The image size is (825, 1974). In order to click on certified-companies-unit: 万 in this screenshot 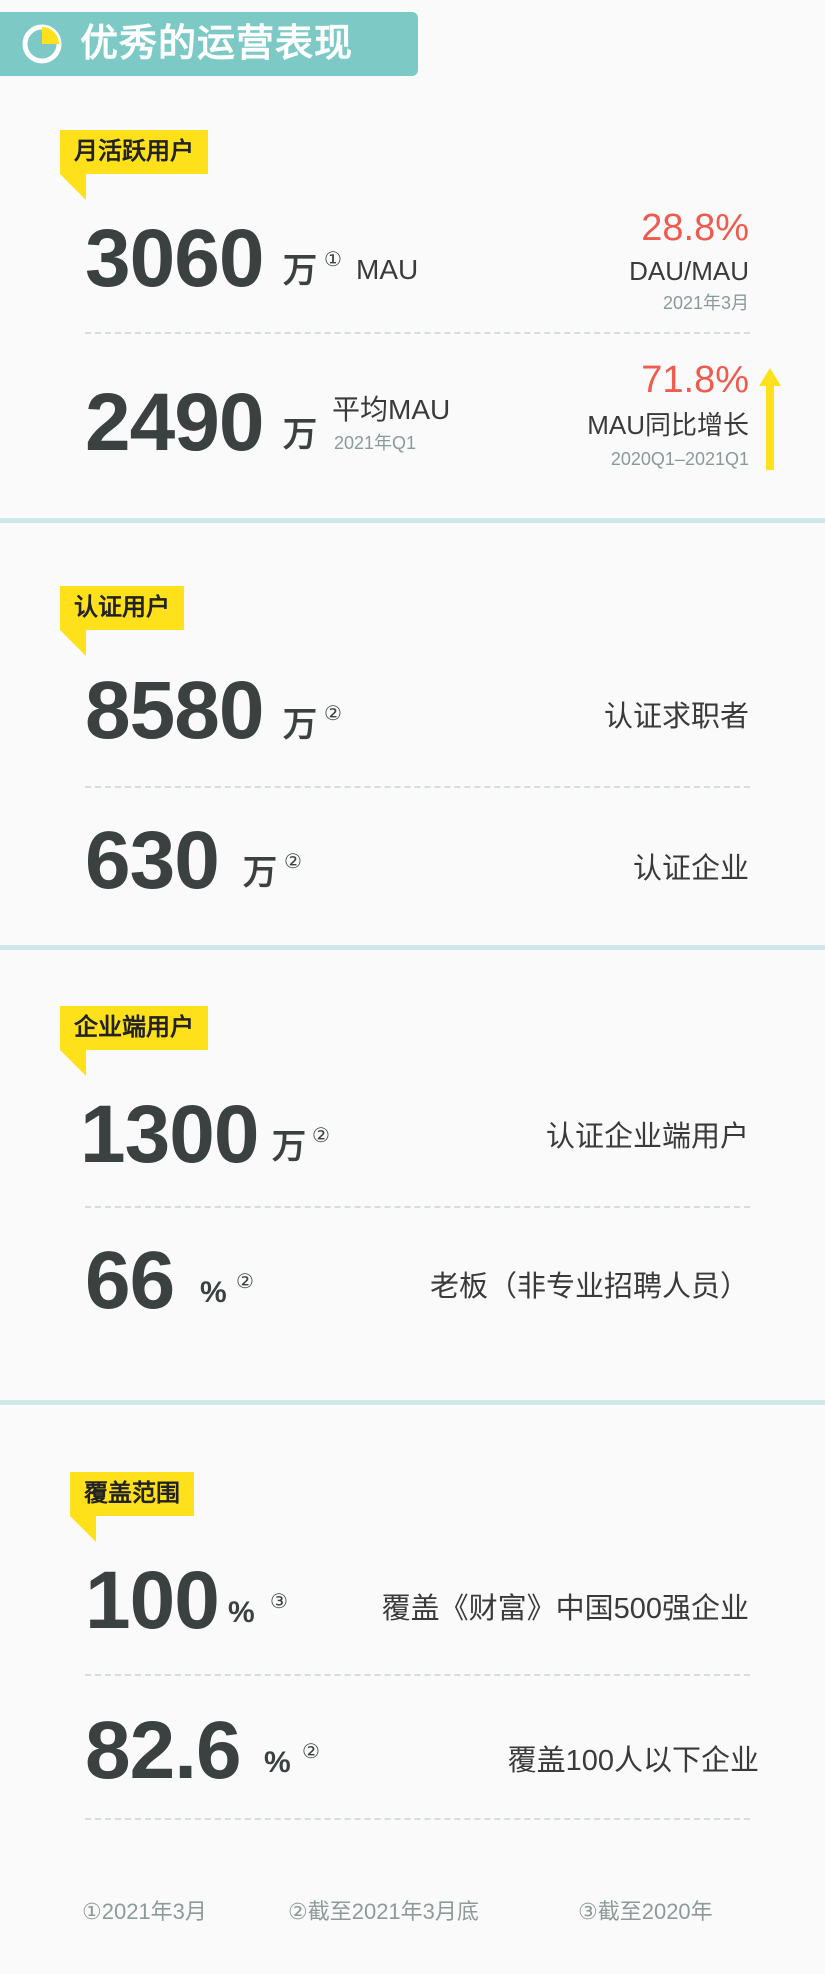, I will do `click(260, 873)`.